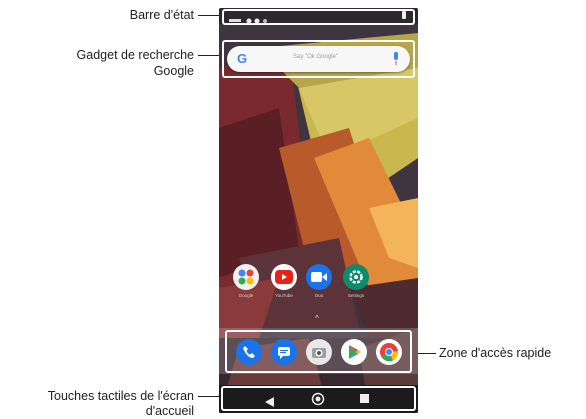 This screenshot has width=586, height=419. Describe the element at coordinates (318, 17) in the screenshot. I see `status-bar-highlight` at that location.